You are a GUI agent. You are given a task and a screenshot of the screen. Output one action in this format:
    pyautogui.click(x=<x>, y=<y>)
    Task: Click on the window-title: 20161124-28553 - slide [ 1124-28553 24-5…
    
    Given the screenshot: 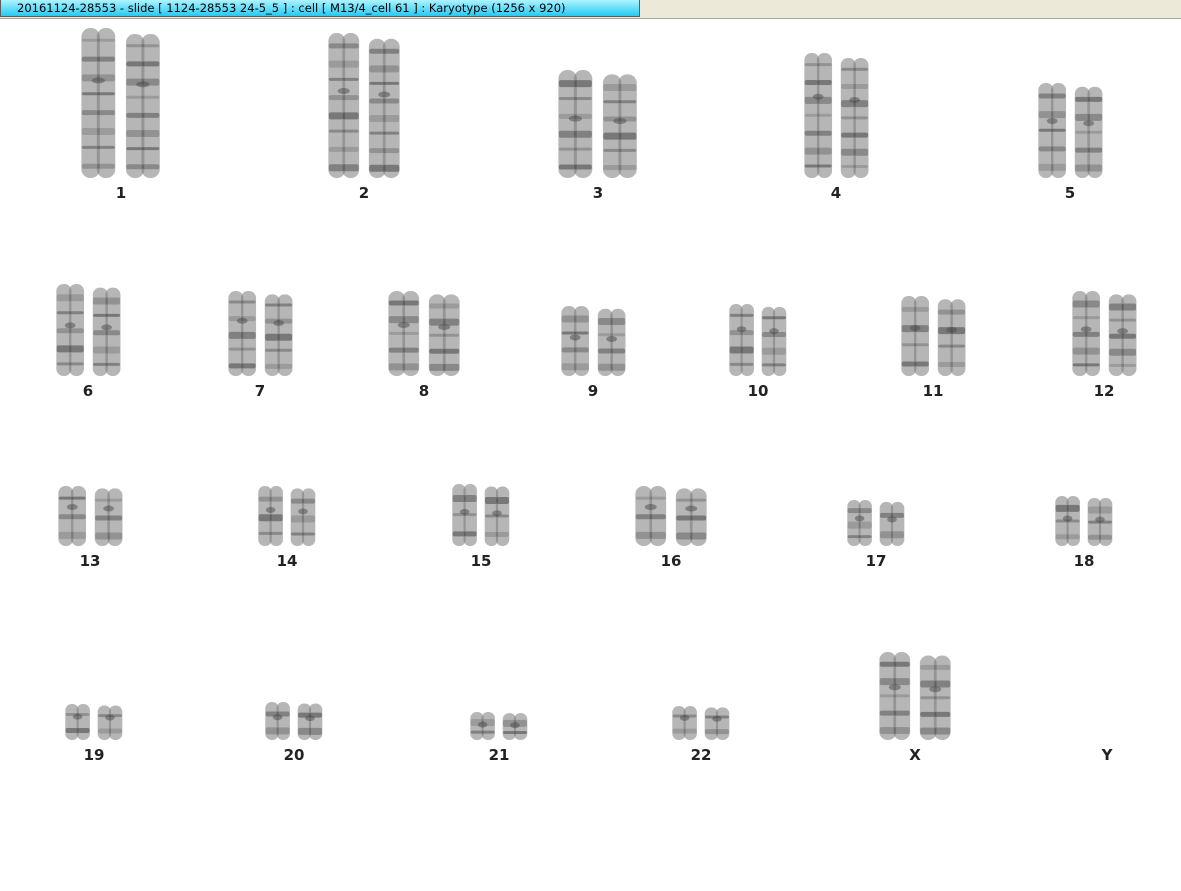 What is the action you would take?
    pyautogui.click(x=320, y=8)
    